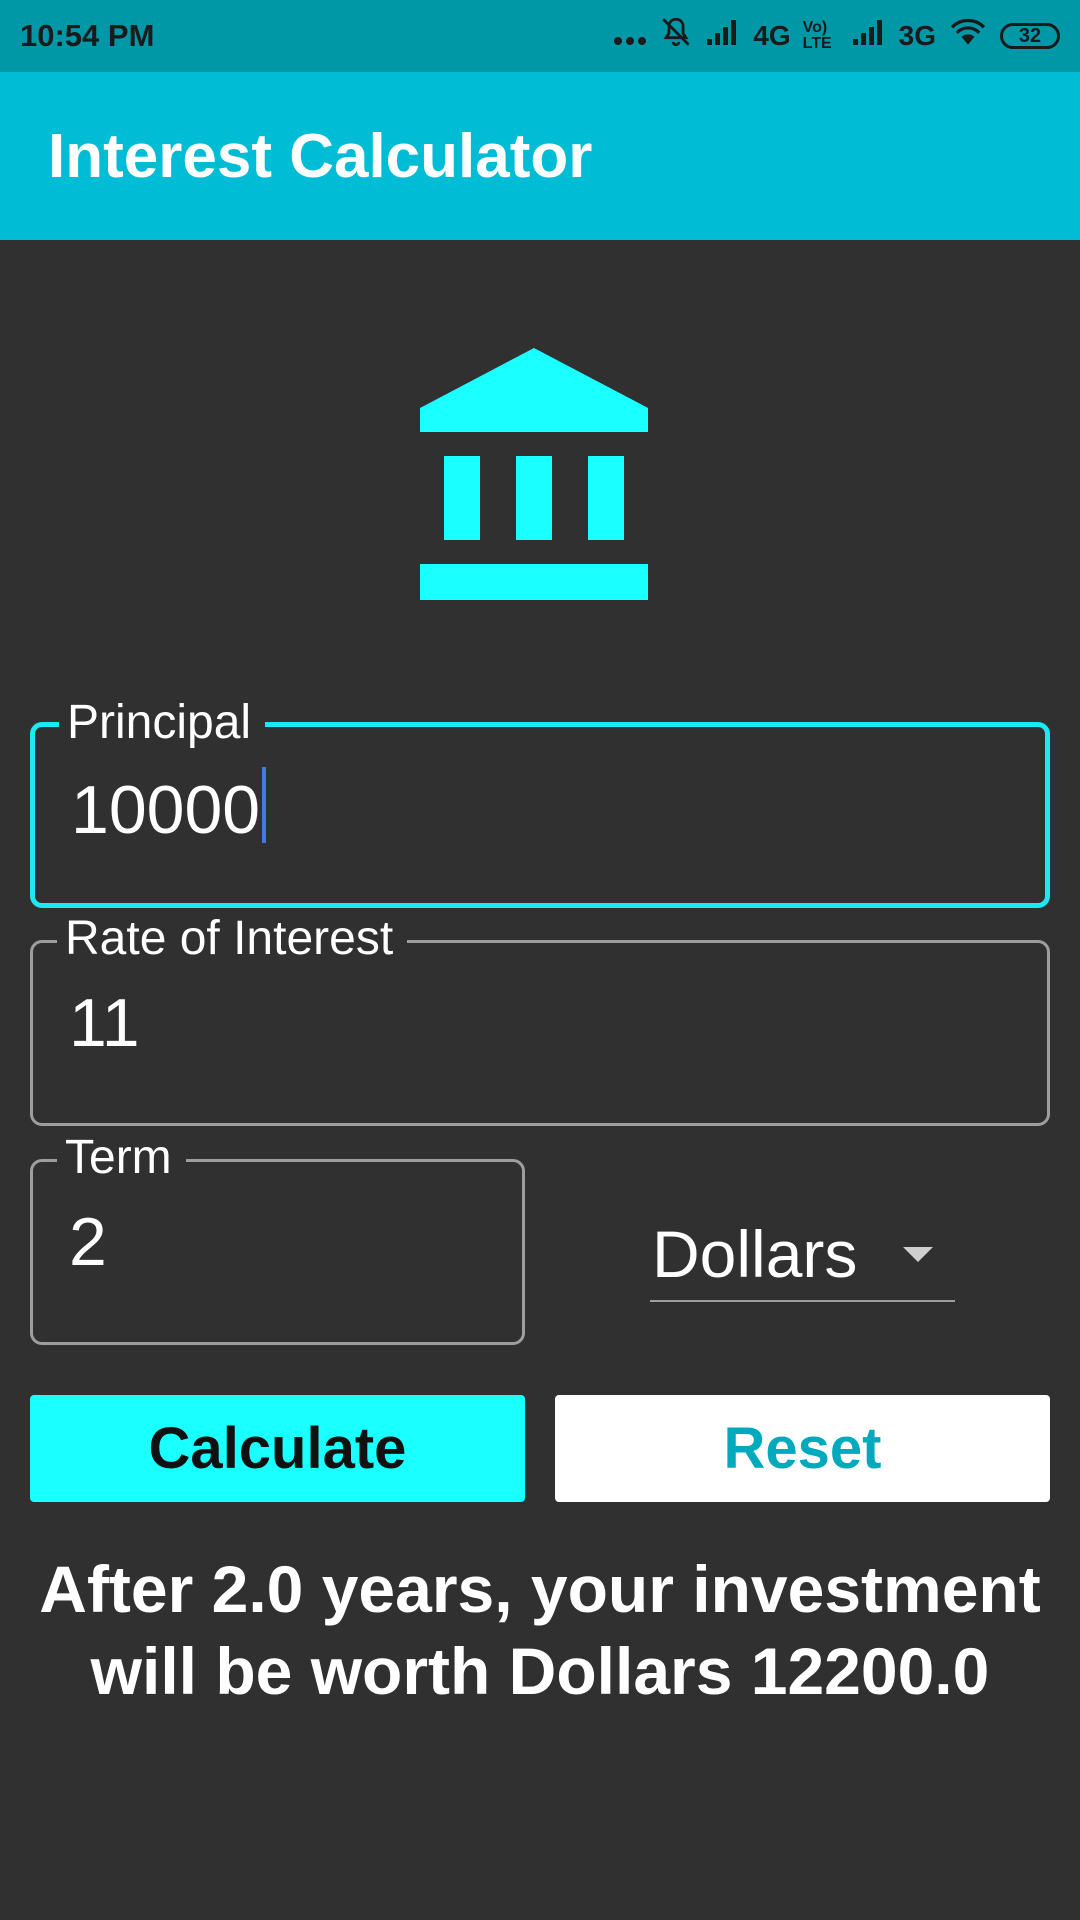 The width and height of the screenshot is (1080, 1920). I want to click on reset-button: Reset, so click(802, 1448).